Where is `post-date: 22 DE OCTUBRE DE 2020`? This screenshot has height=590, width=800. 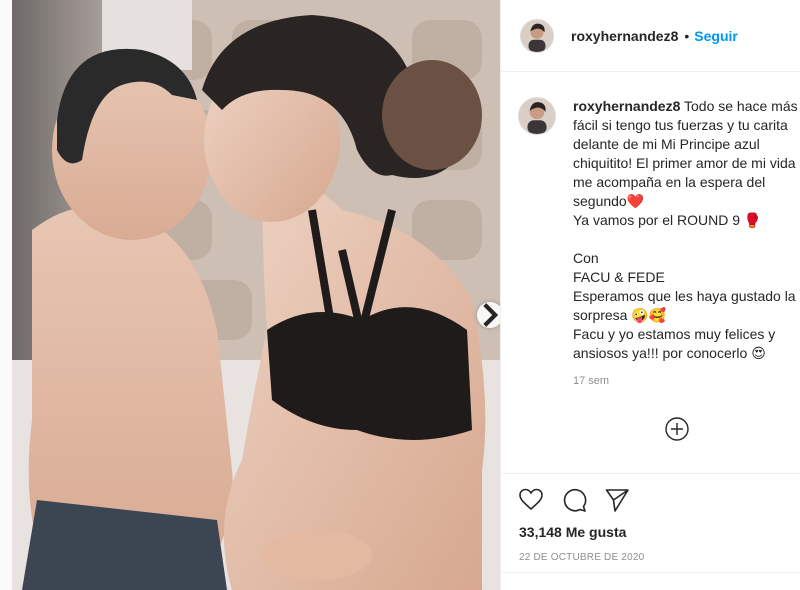 post-date: 22 DE OCTUBRE DE 2020 is located at coordinates (582, 557).